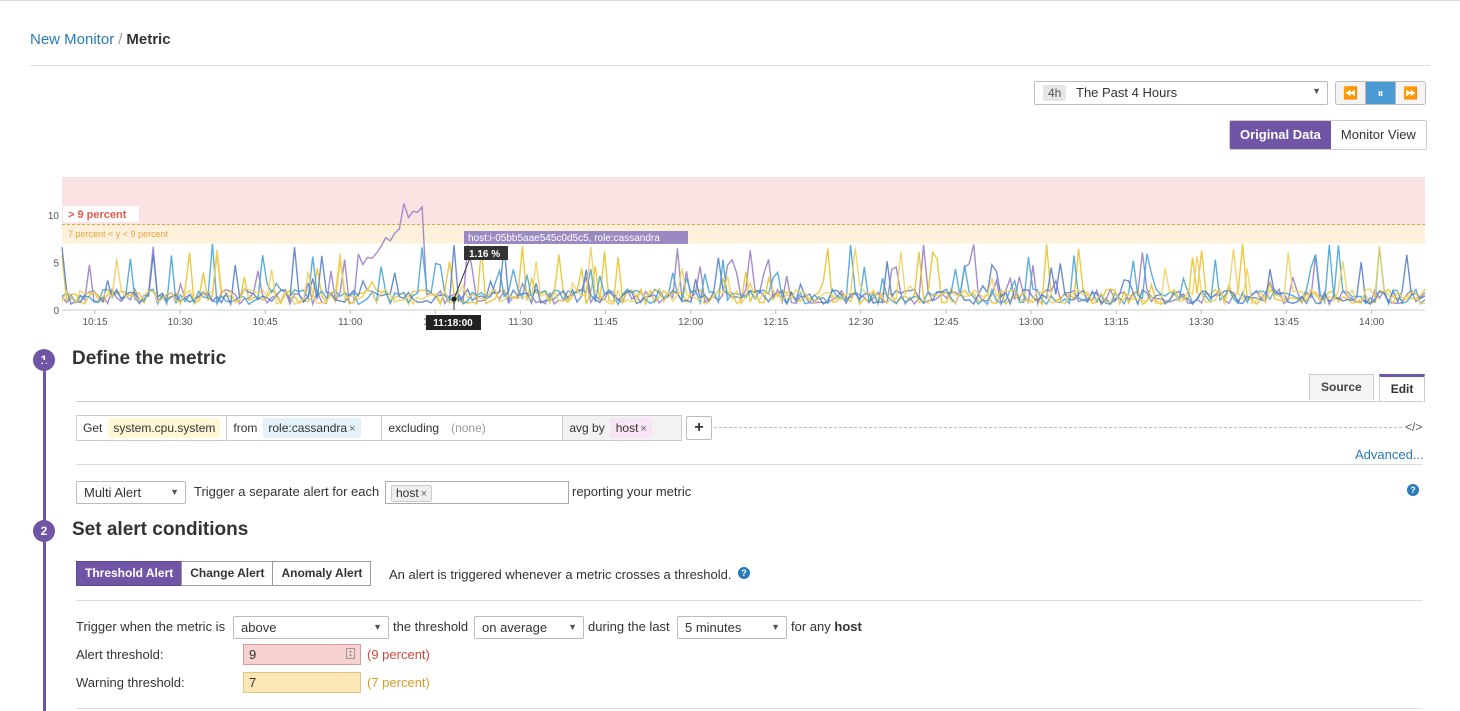 The width and height of the screenshot is (1460, 711). Describe the element at coordinates (120, 654) in the screenshot. I see `alert-threshold-label: Alert threshold:` at that location.